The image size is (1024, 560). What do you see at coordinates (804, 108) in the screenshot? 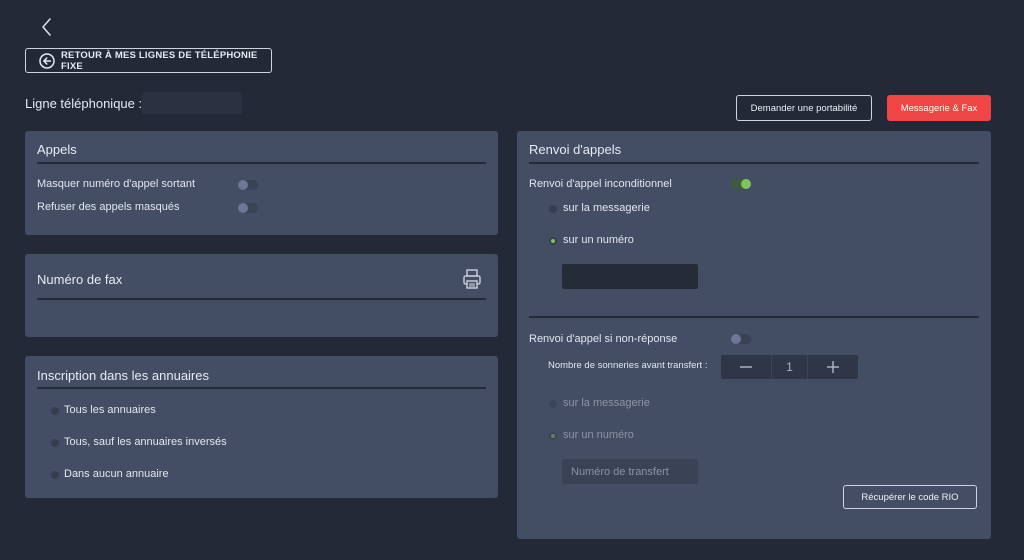
I see `request-portability-button: Demander une portabilité` at bounding box center [804, 108].